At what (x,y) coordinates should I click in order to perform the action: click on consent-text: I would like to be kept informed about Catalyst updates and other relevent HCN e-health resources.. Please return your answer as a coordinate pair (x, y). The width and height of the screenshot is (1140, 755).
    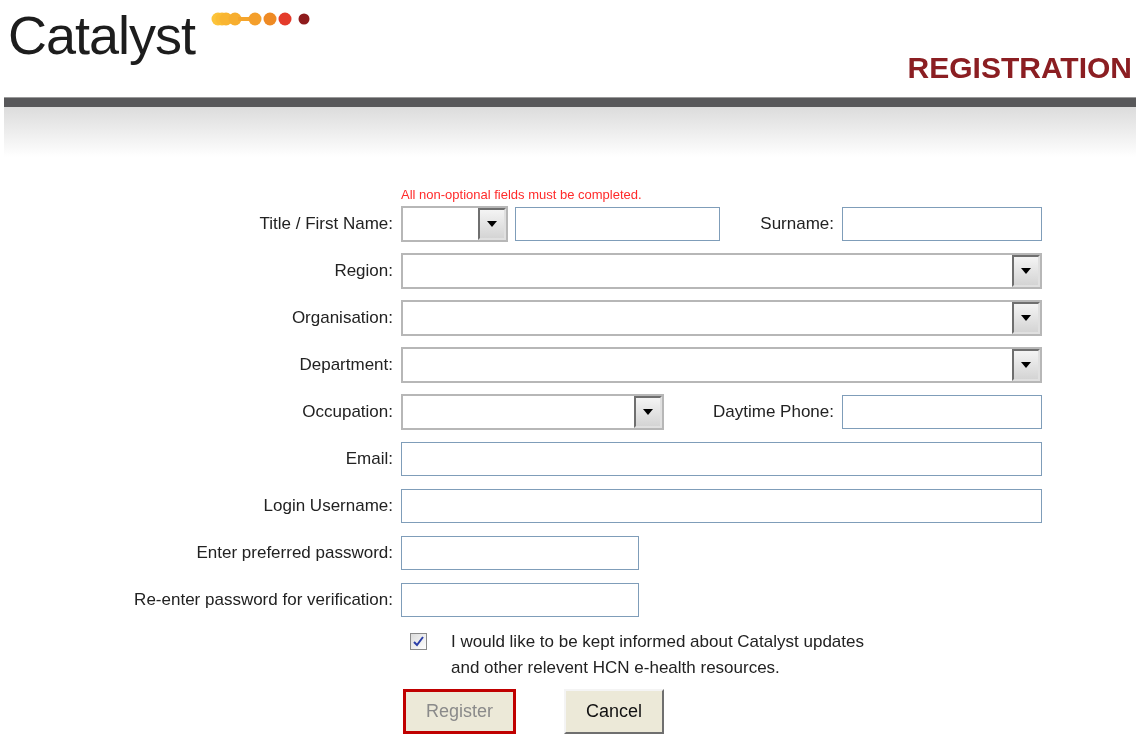
    Looking at the image, I should click on (658, 655).